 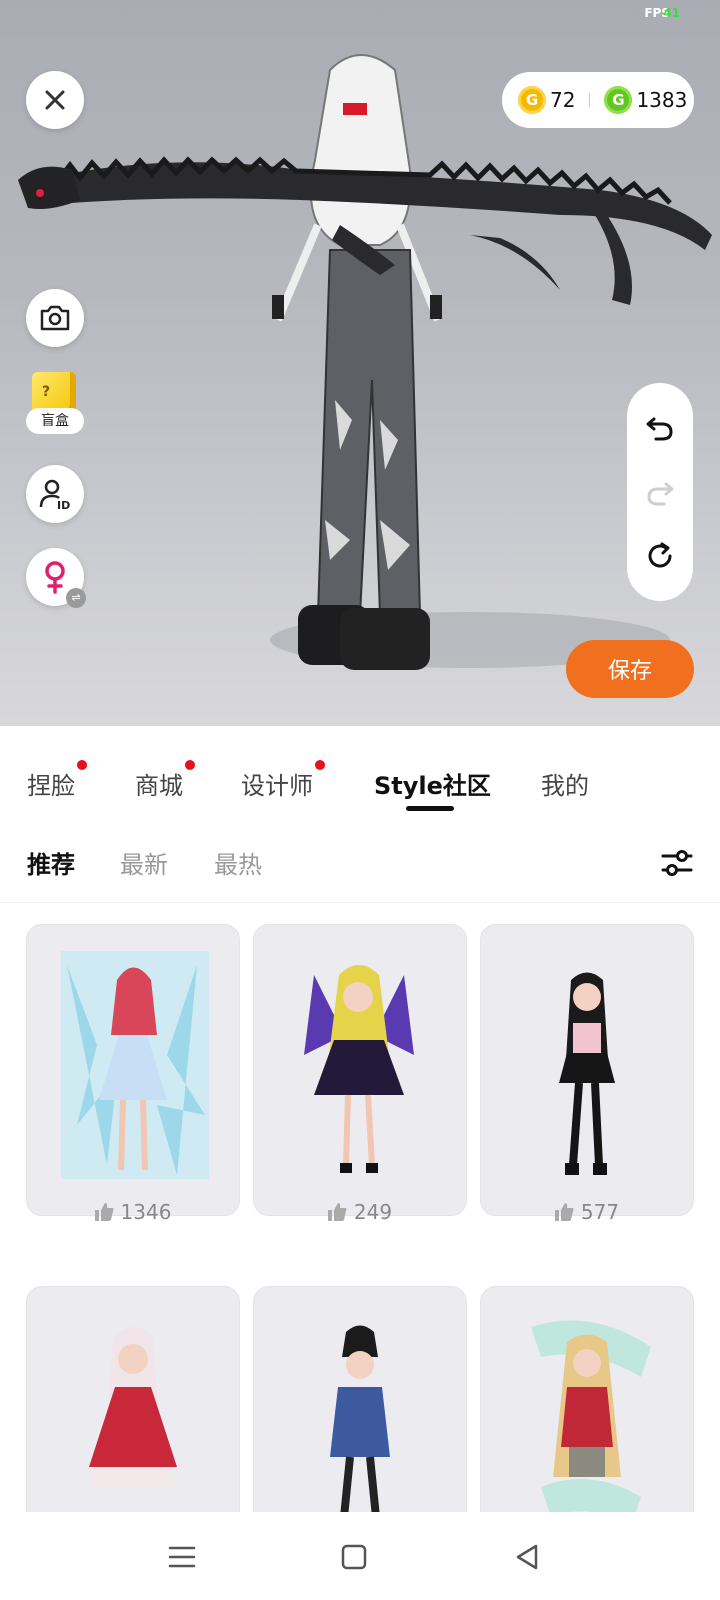 I want to click on green-coin-icon: G, so click(x=618, y=100).